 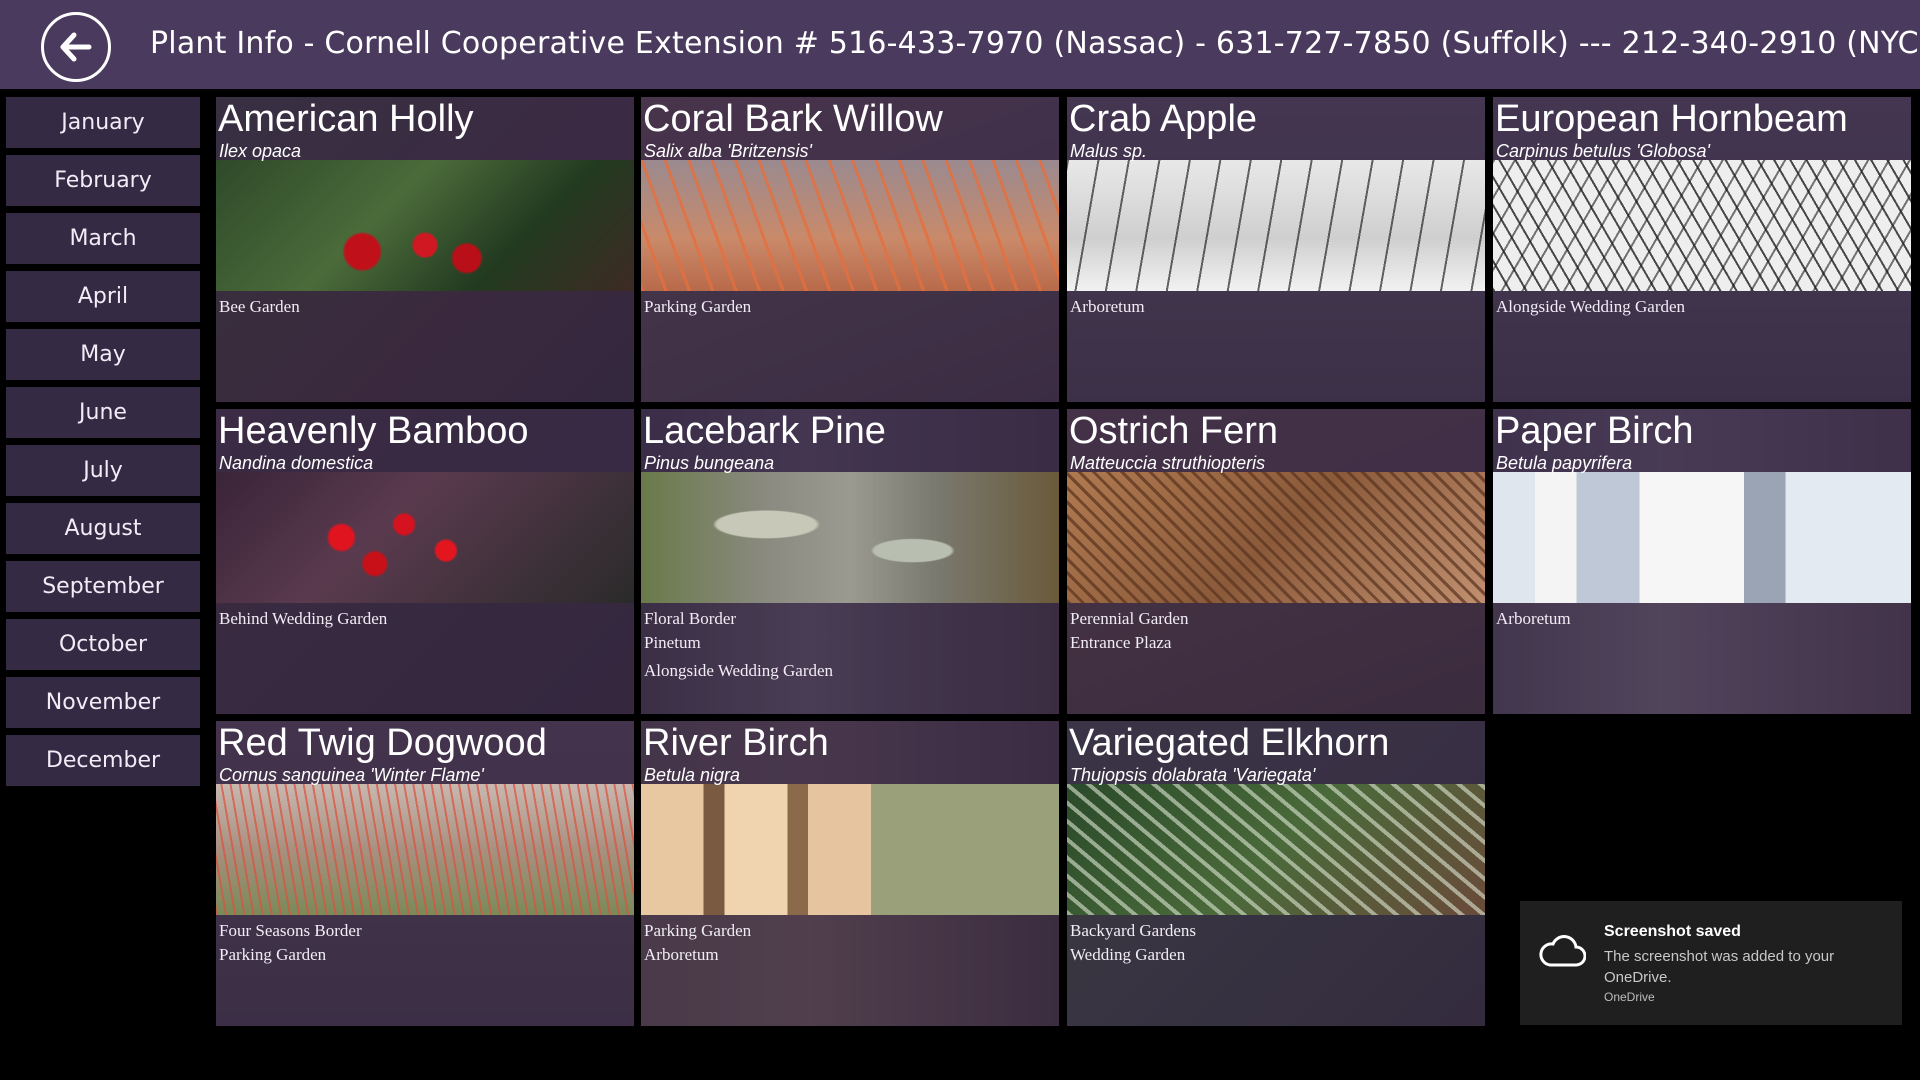 I want to click on plant-name: Paper Birch, so click(x=1594, y=431).